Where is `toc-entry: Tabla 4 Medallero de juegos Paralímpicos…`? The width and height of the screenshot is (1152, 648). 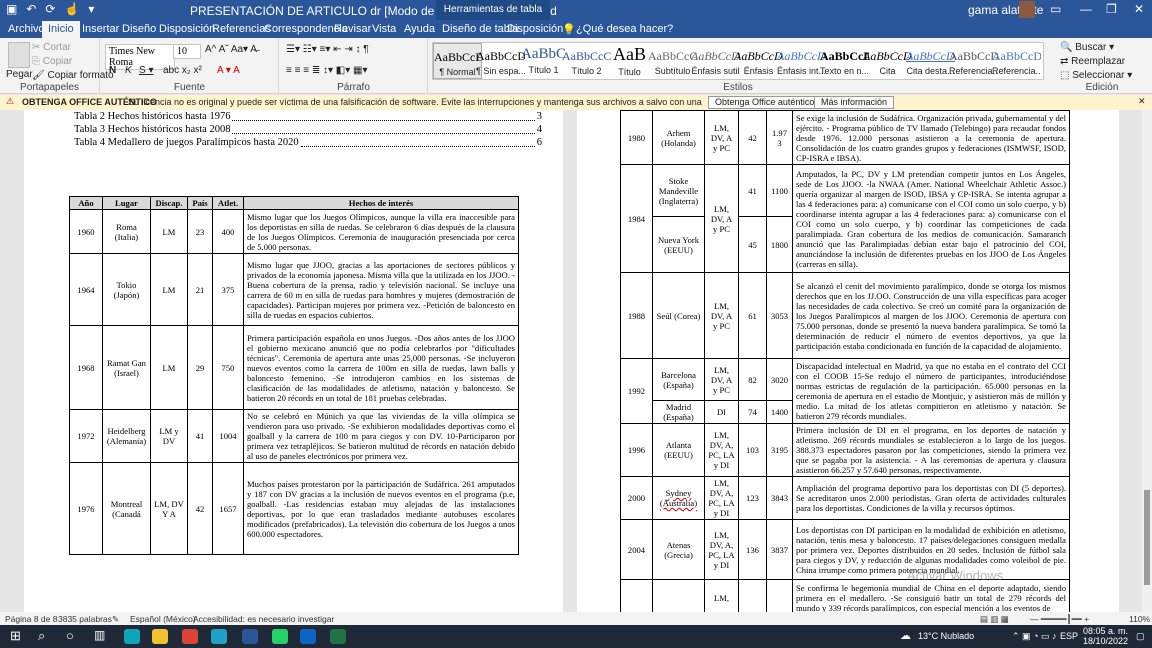 toc-entry: Tabla 4 Medallero de juegos Paralímpicos… is located at coordinates (308, 143).